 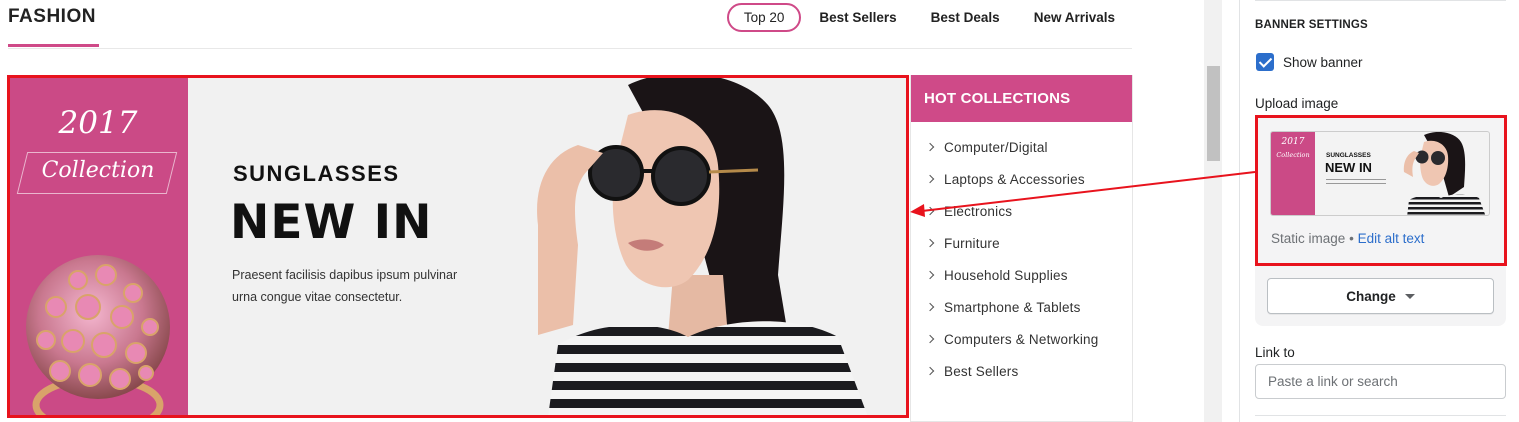 I want to click on thumbnail-body-lines, so click(x=1356, y=179).